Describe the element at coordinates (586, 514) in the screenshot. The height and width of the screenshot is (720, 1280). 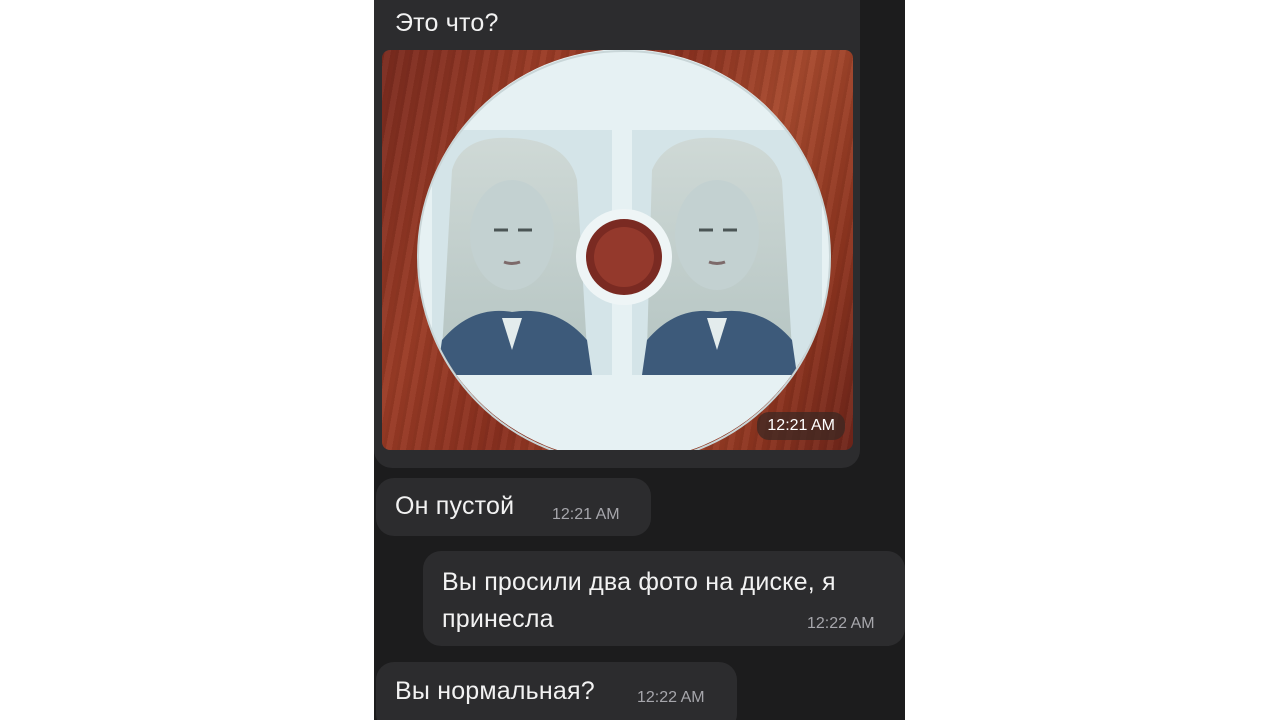
I see `message-timestamp: 12:21 AM` at that location.